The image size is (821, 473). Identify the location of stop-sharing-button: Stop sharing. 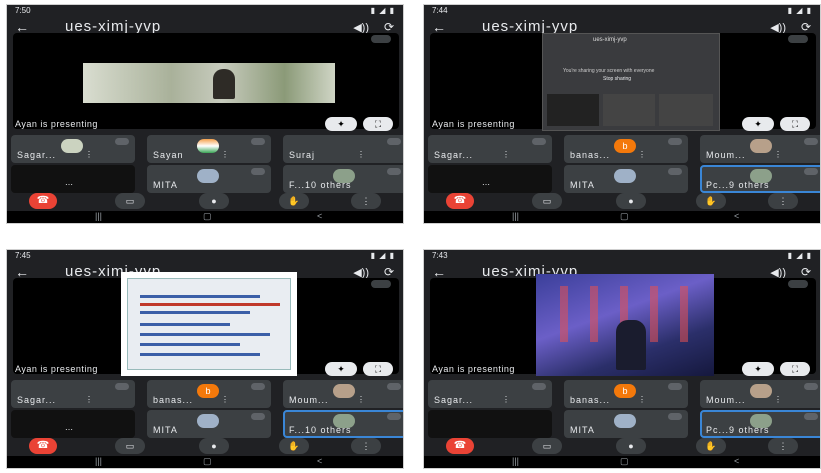
(617, 79).